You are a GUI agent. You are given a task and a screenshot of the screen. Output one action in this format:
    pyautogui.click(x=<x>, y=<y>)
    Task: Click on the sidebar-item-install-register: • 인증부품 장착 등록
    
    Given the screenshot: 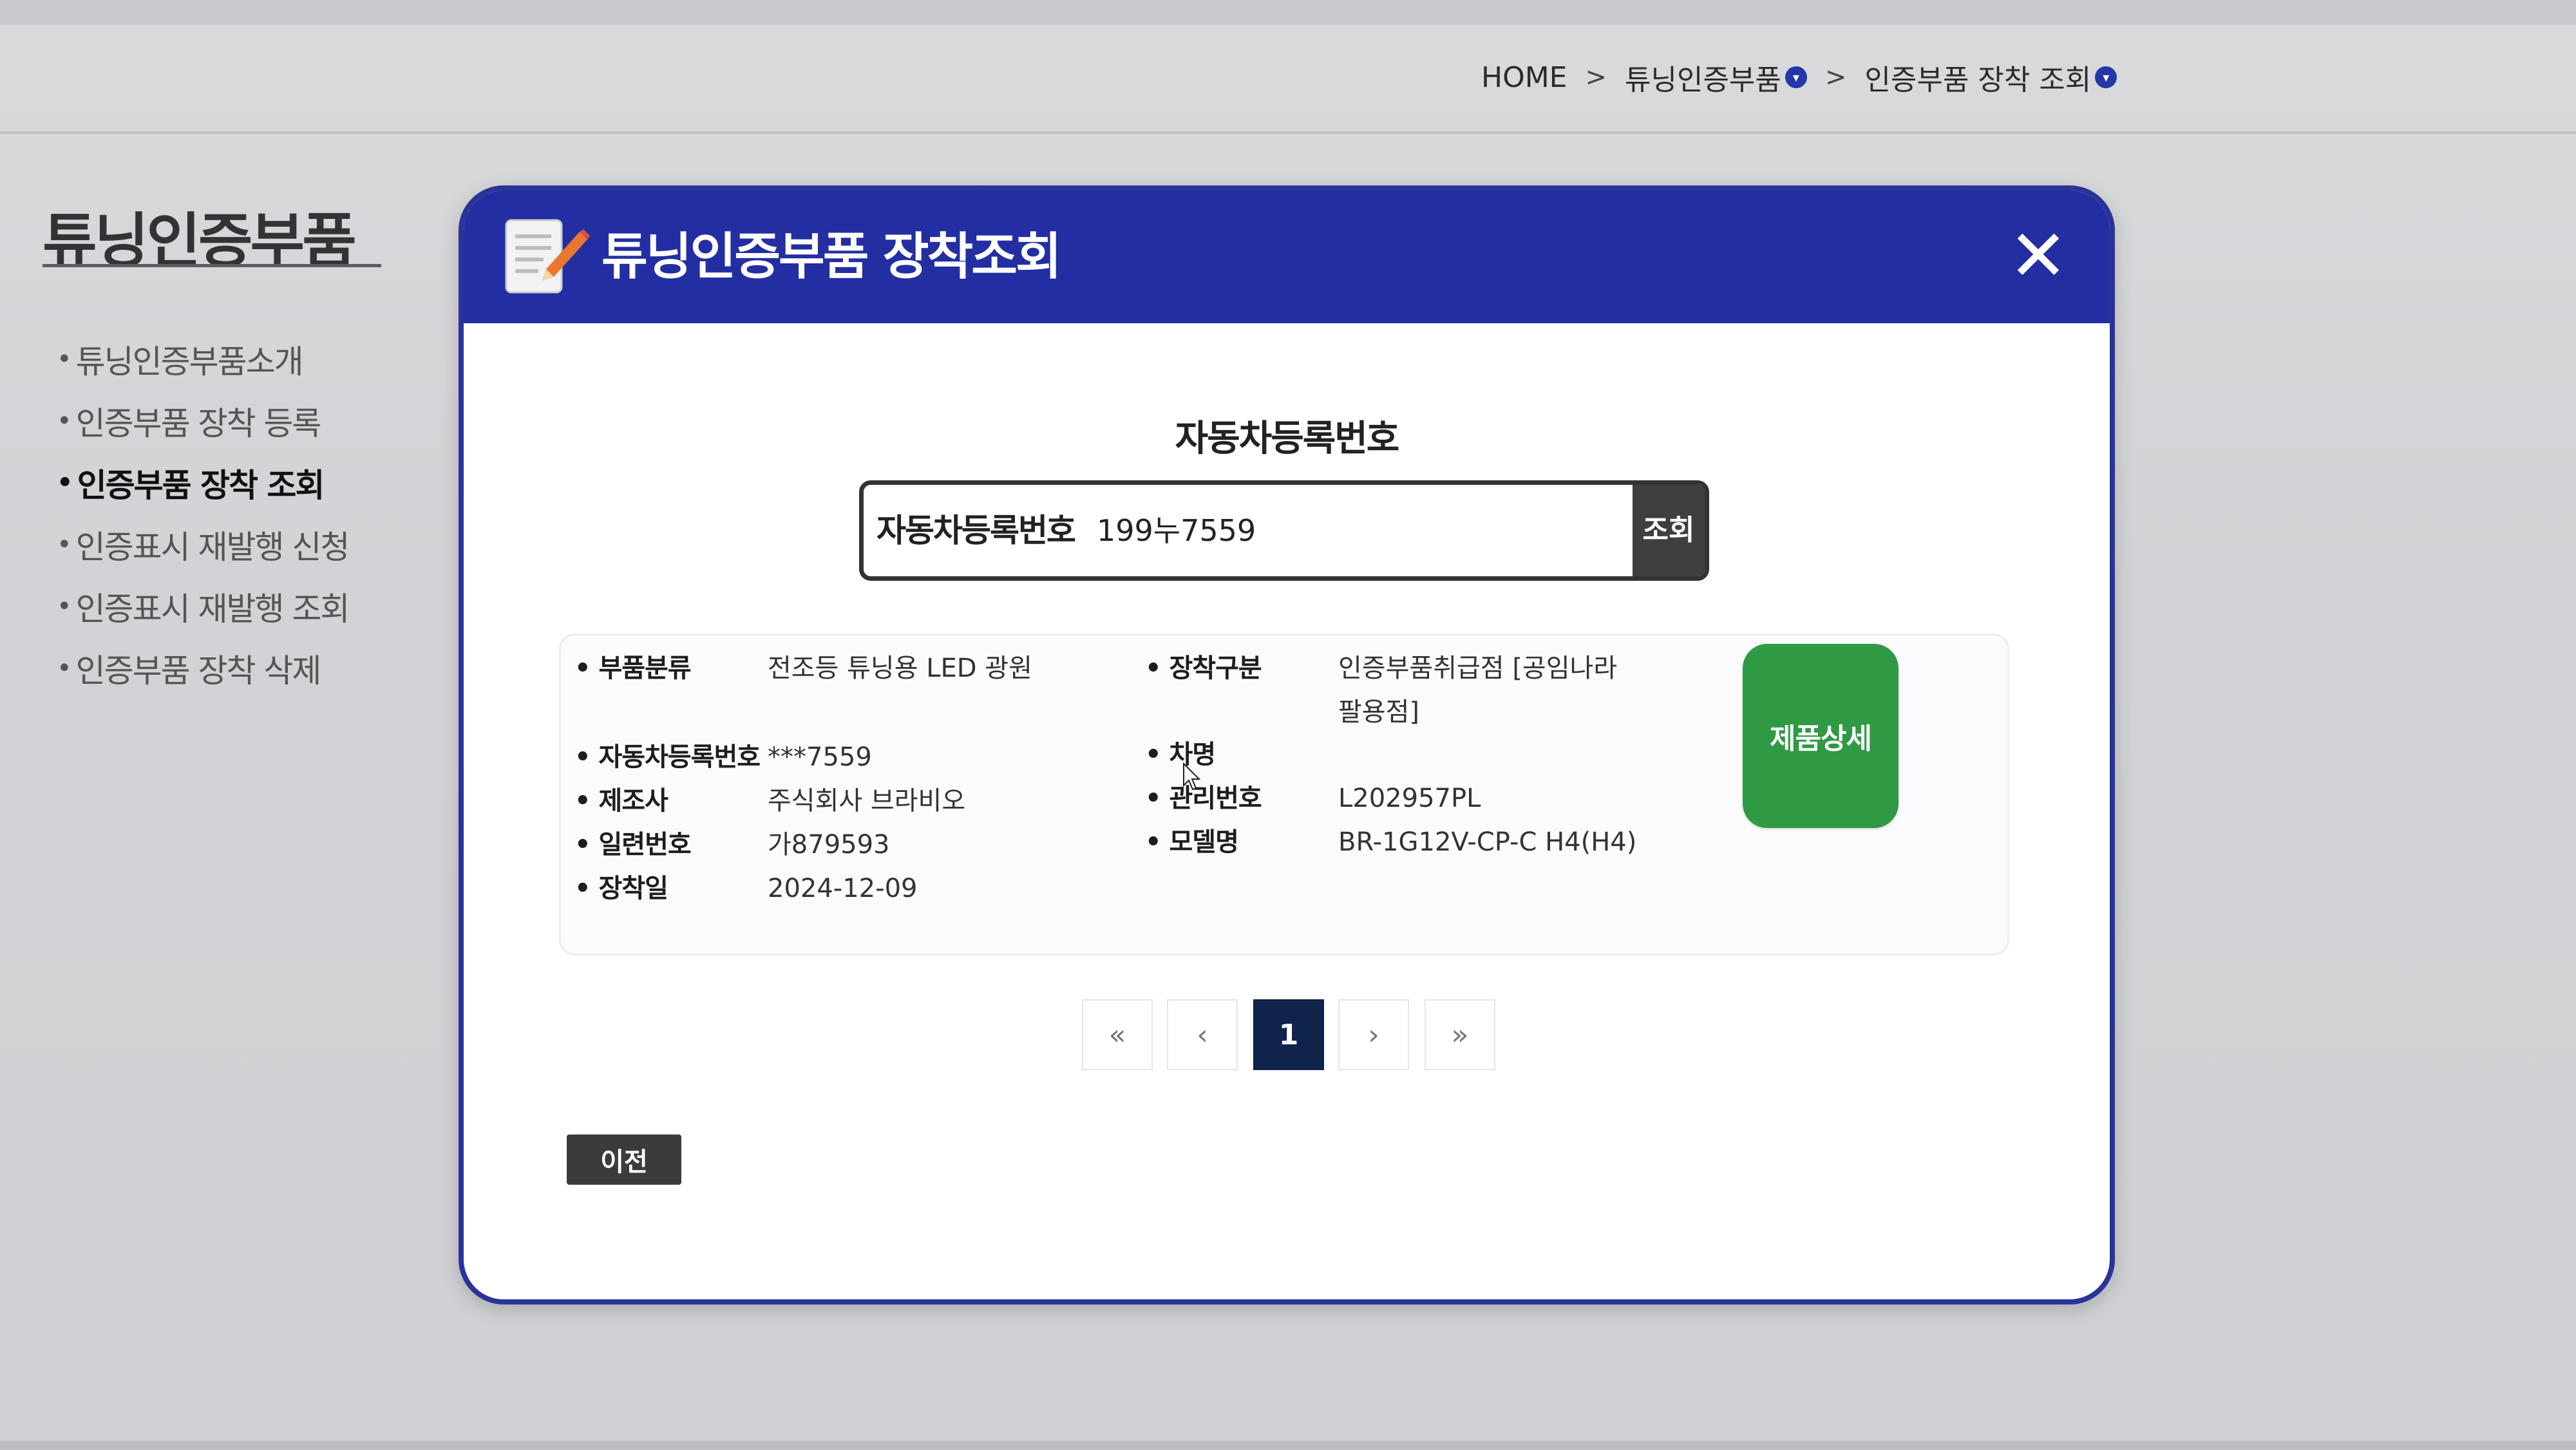 What is the action you would take?
    pyautogui.click(x=202, y=421)
    